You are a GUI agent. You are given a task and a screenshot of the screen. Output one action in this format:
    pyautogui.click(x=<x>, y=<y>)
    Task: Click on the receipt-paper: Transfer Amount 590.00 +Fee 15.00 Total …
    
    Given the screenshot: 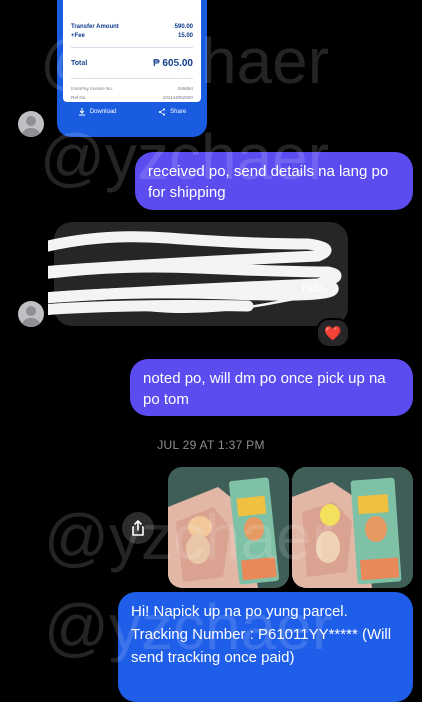 What is the action you would take?
    pyautogui.click(x=132, y=51)
    